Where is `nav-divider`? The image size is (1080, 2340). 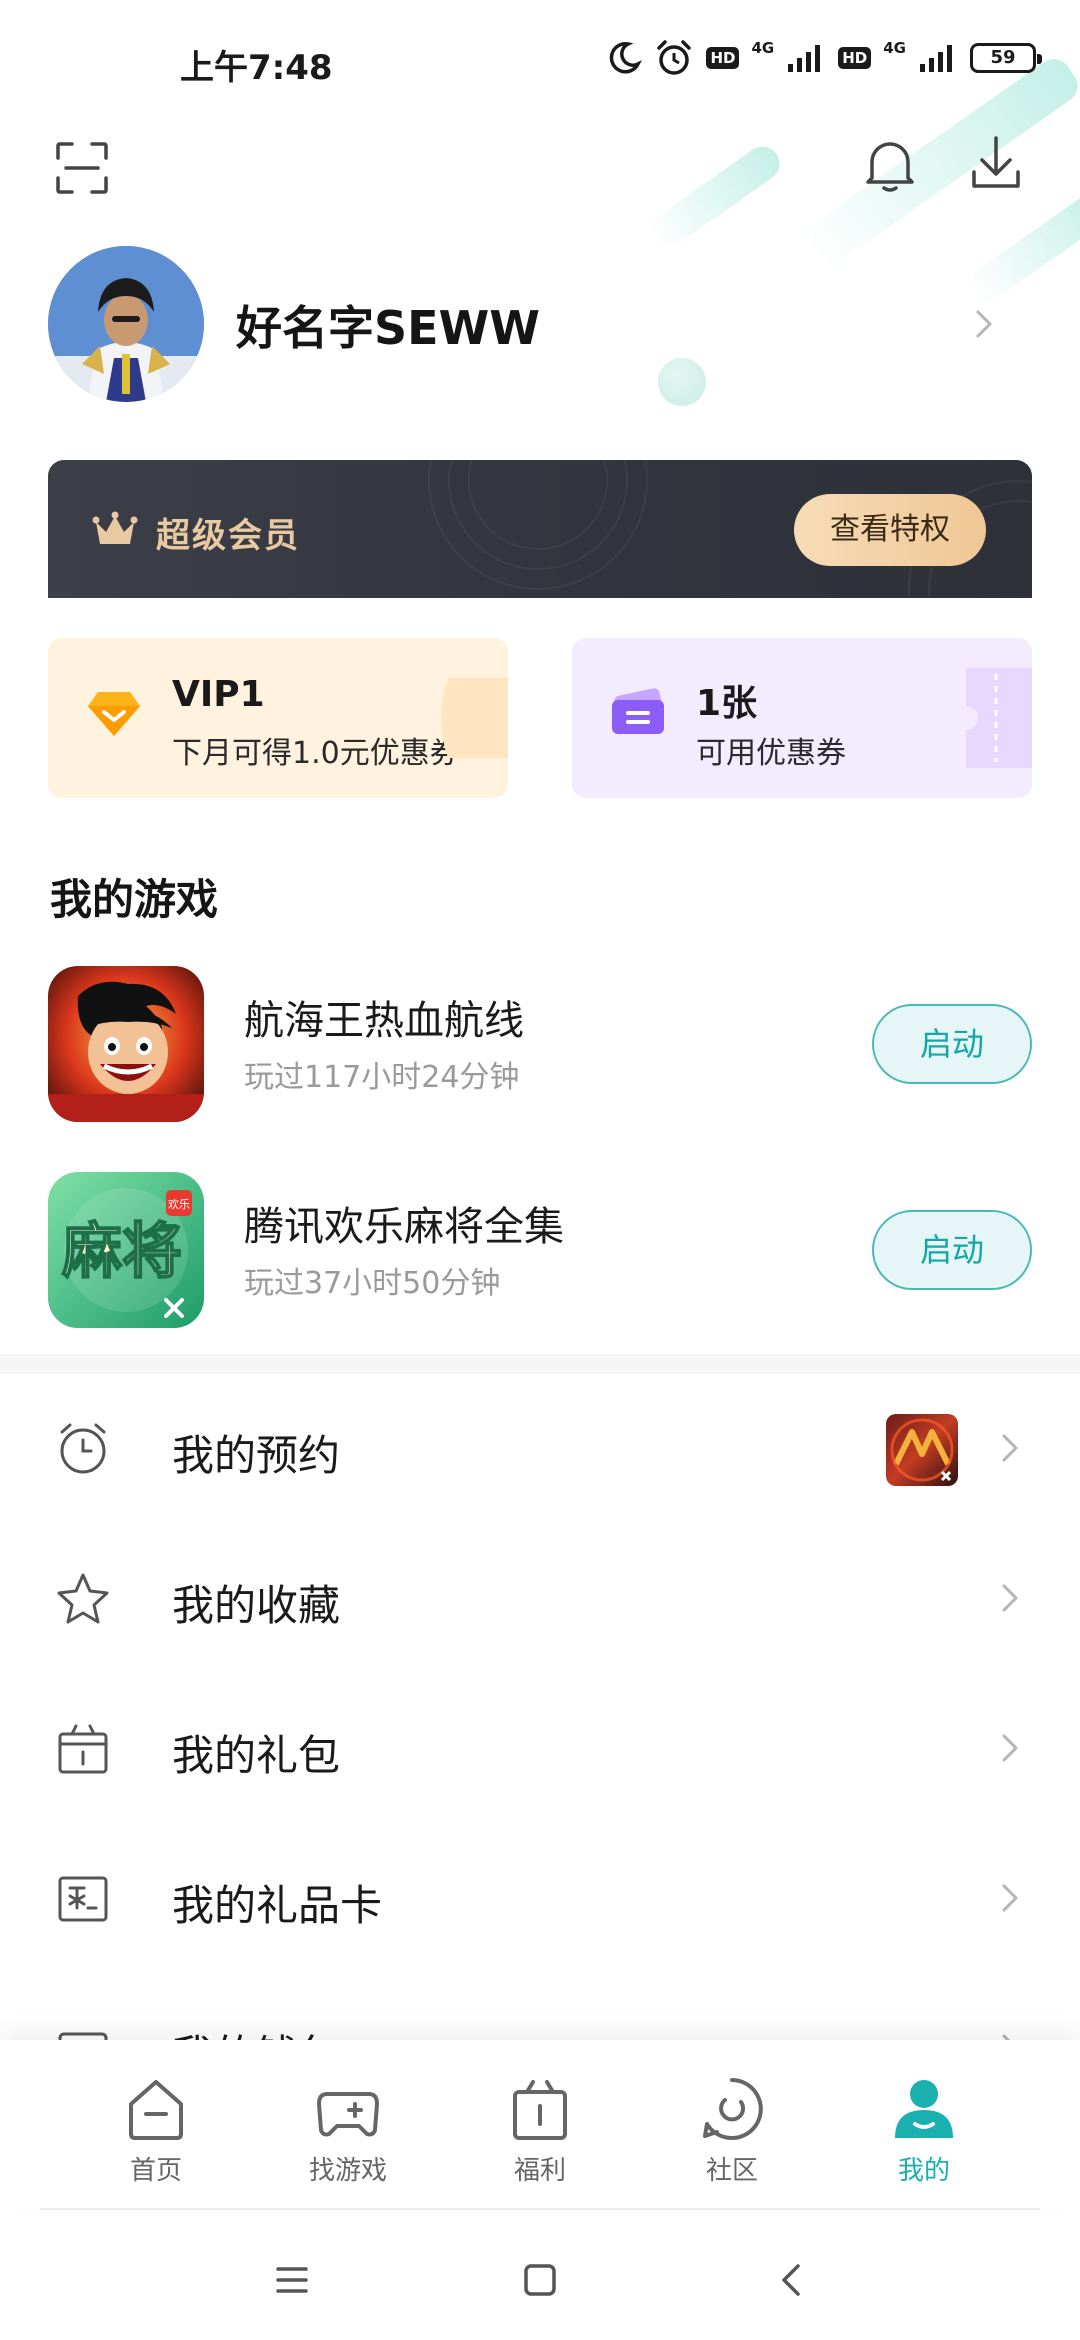
nav-divider is located at coordinates (540, 2209).